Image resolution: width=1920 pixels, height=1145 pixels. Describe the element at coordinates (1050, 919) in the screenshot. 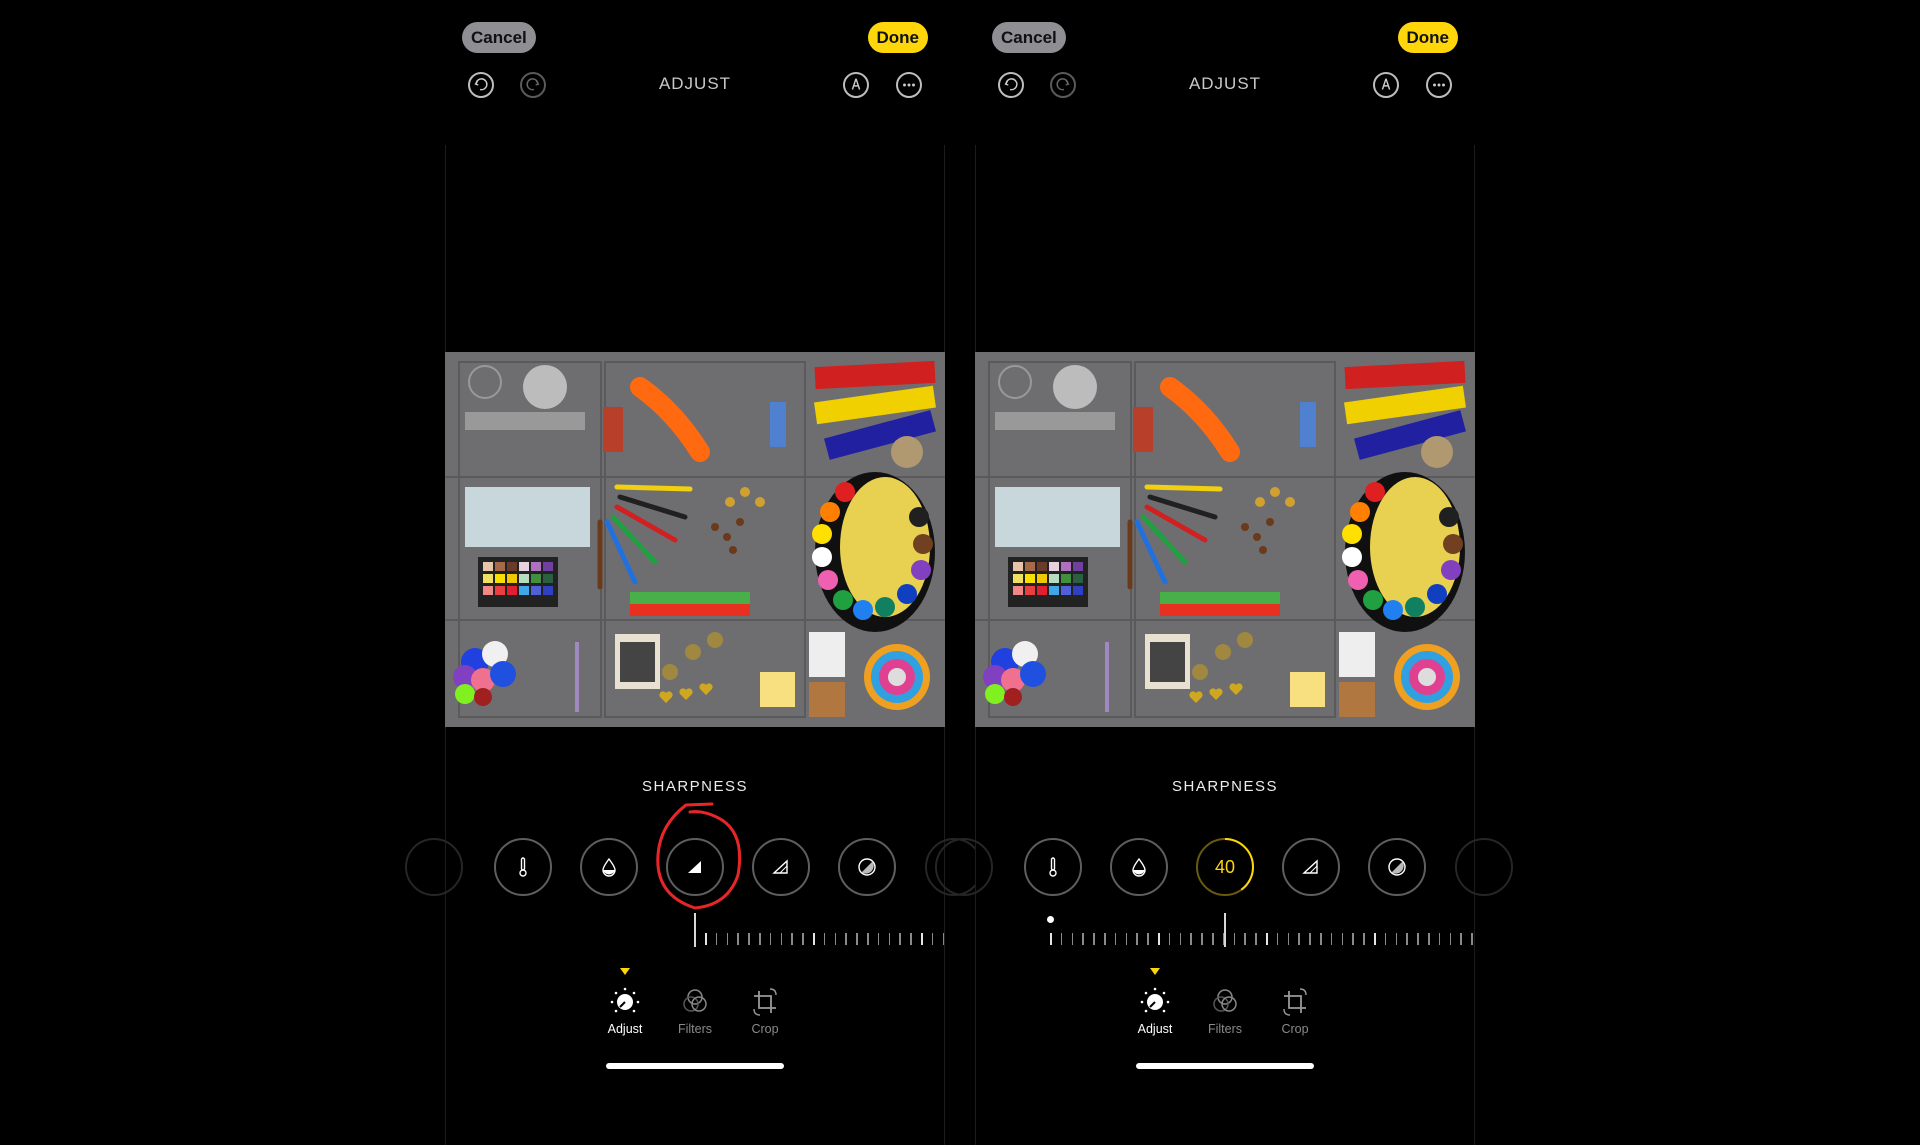

I see `slider-zero-dot` at that location.